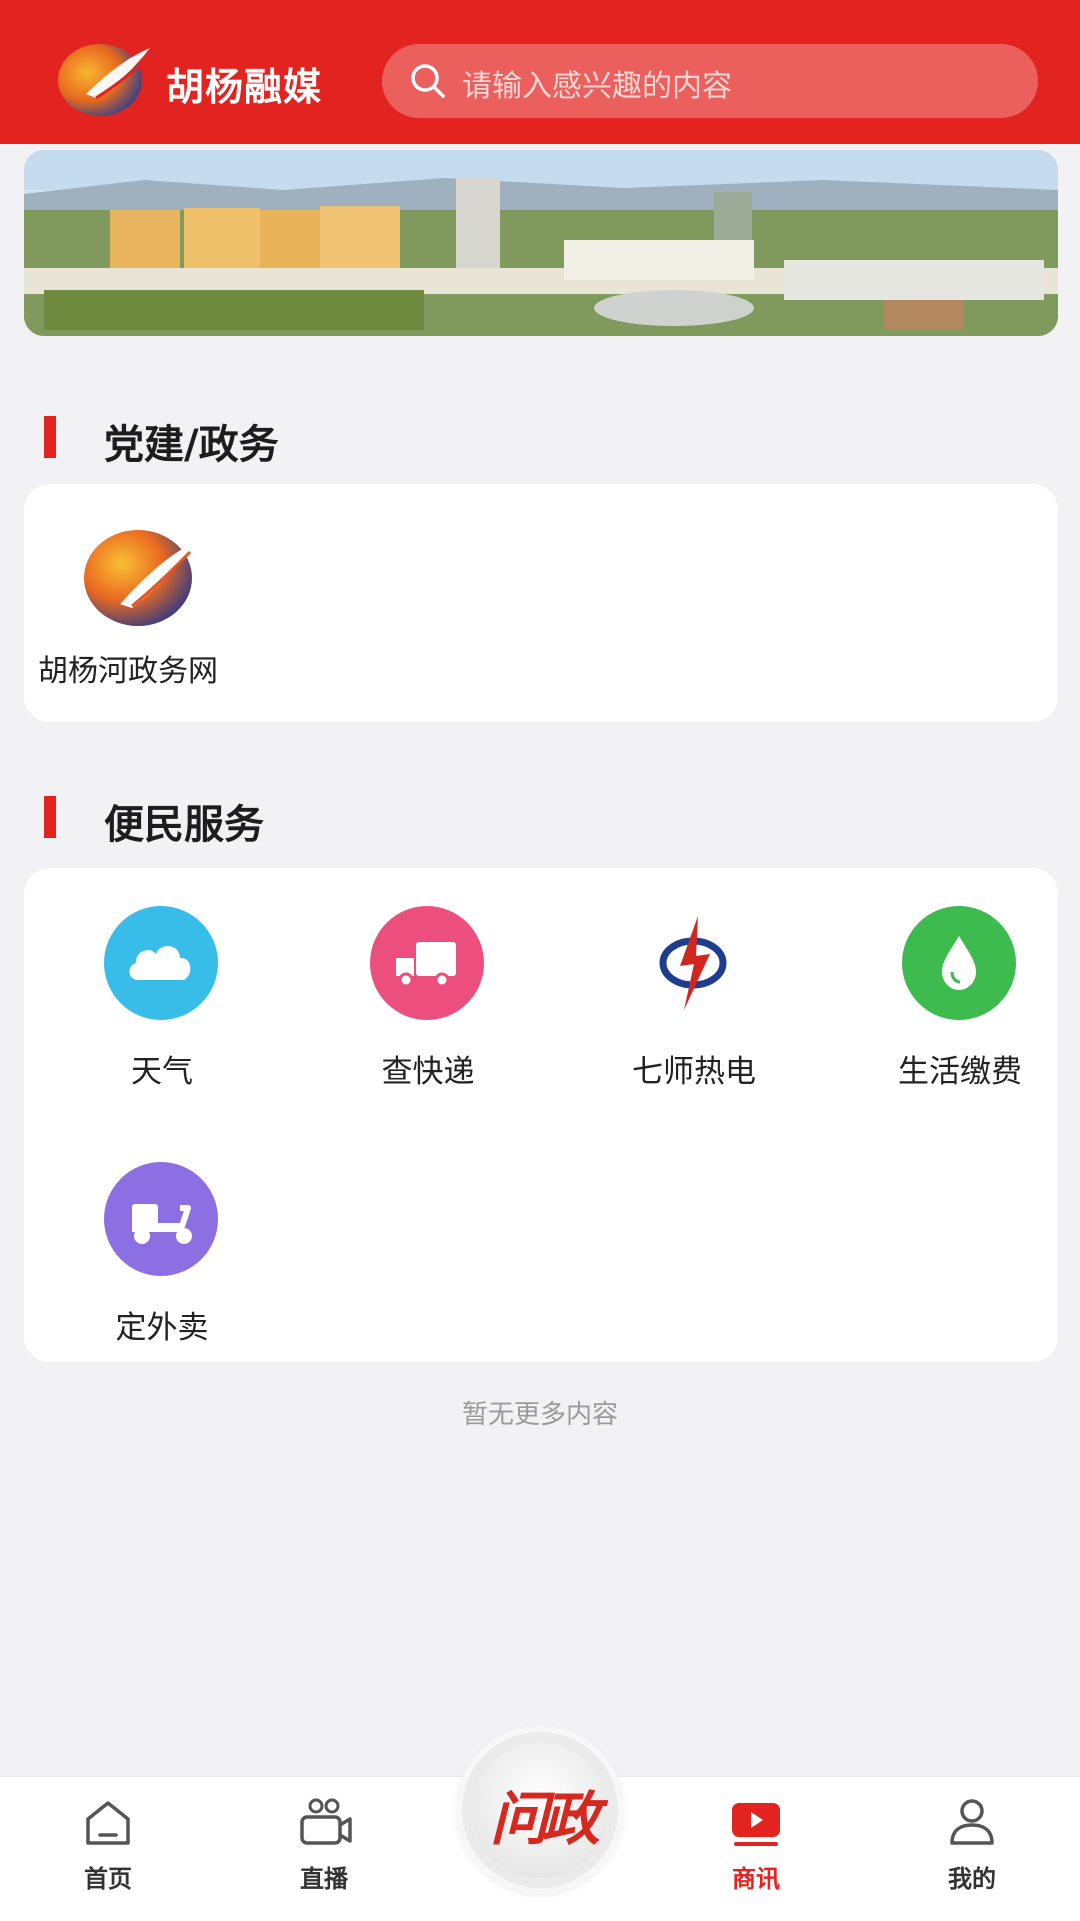  Describe the element at coordinates (108, 1879) in the screenshot. I see `nav-label: 首页` at that location.